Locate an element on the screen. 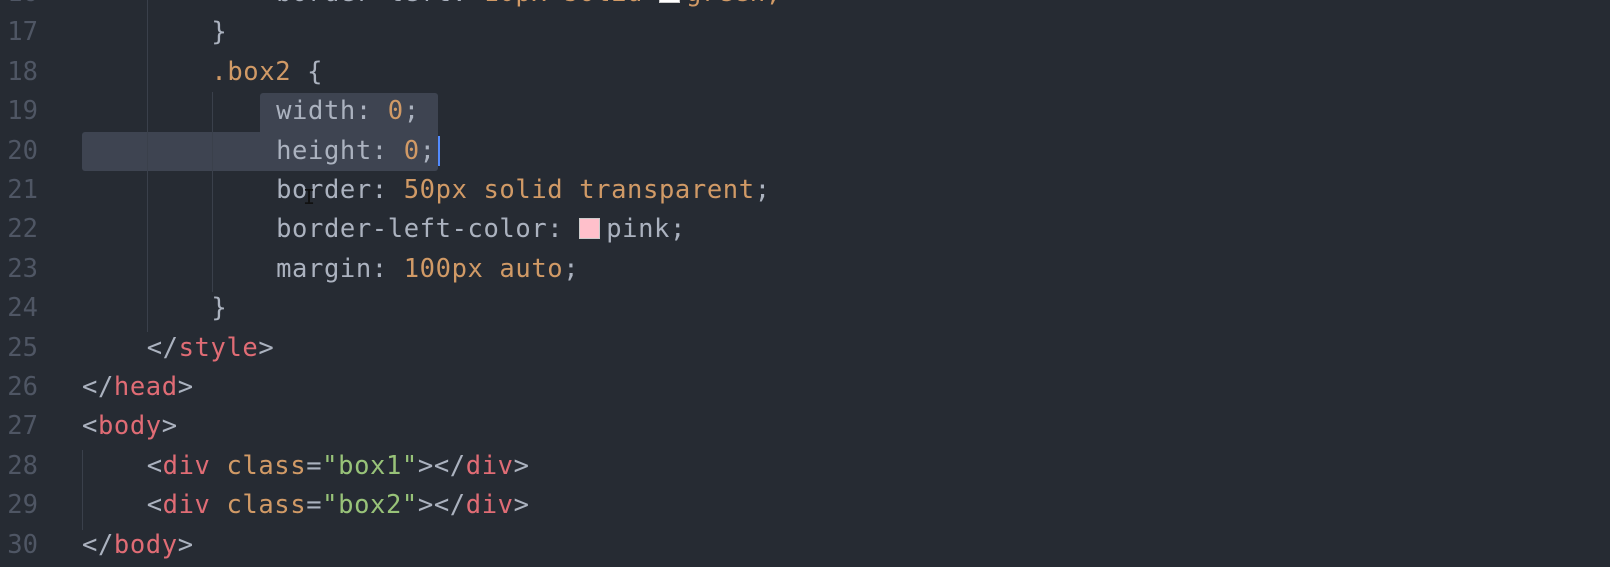 Image resolution: width=1610 pixels, height=567 pixels. line-number: 22 is located at coordinates (22, 229).